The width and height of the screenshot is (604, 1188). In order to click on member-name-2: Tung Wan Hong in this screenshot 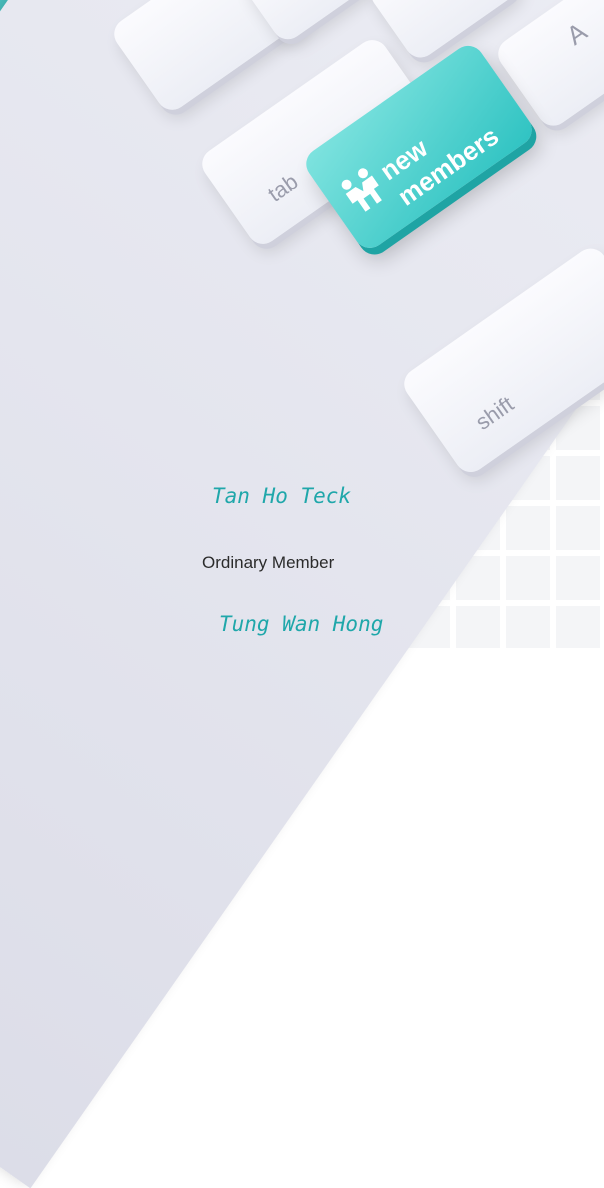, I will do `click(301, 624)`.